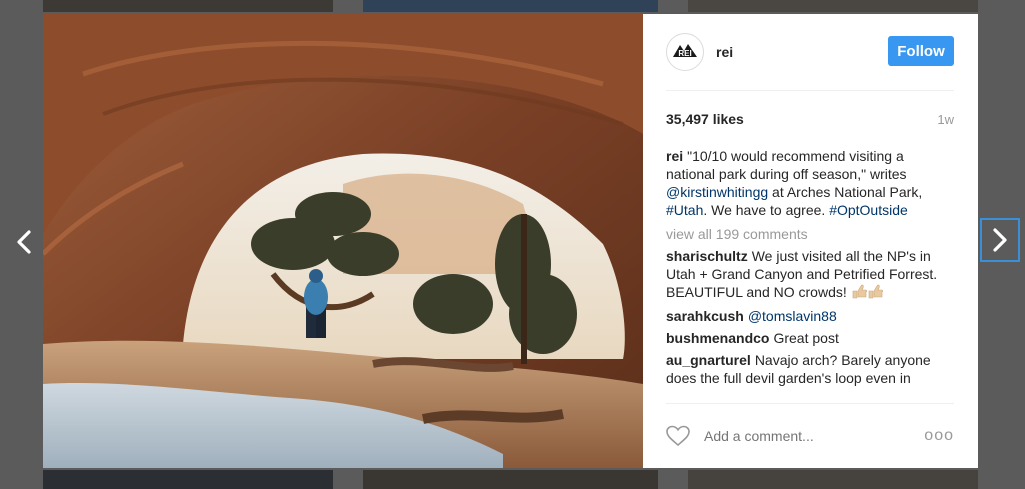  Describe the element at coordinates (810, 119) in the screenshot. I see `likes-row: 35,497 likes 1w` at that location.